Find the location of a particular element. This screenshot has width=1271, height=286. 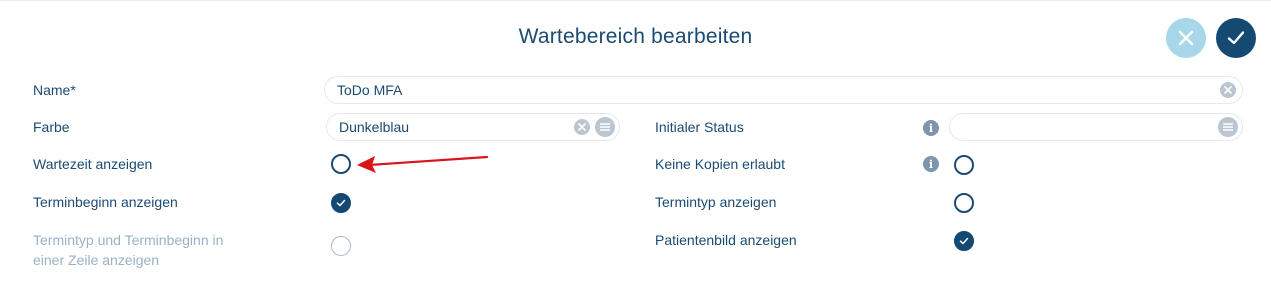

initial-status-select is located at coordinates (1096, 127).